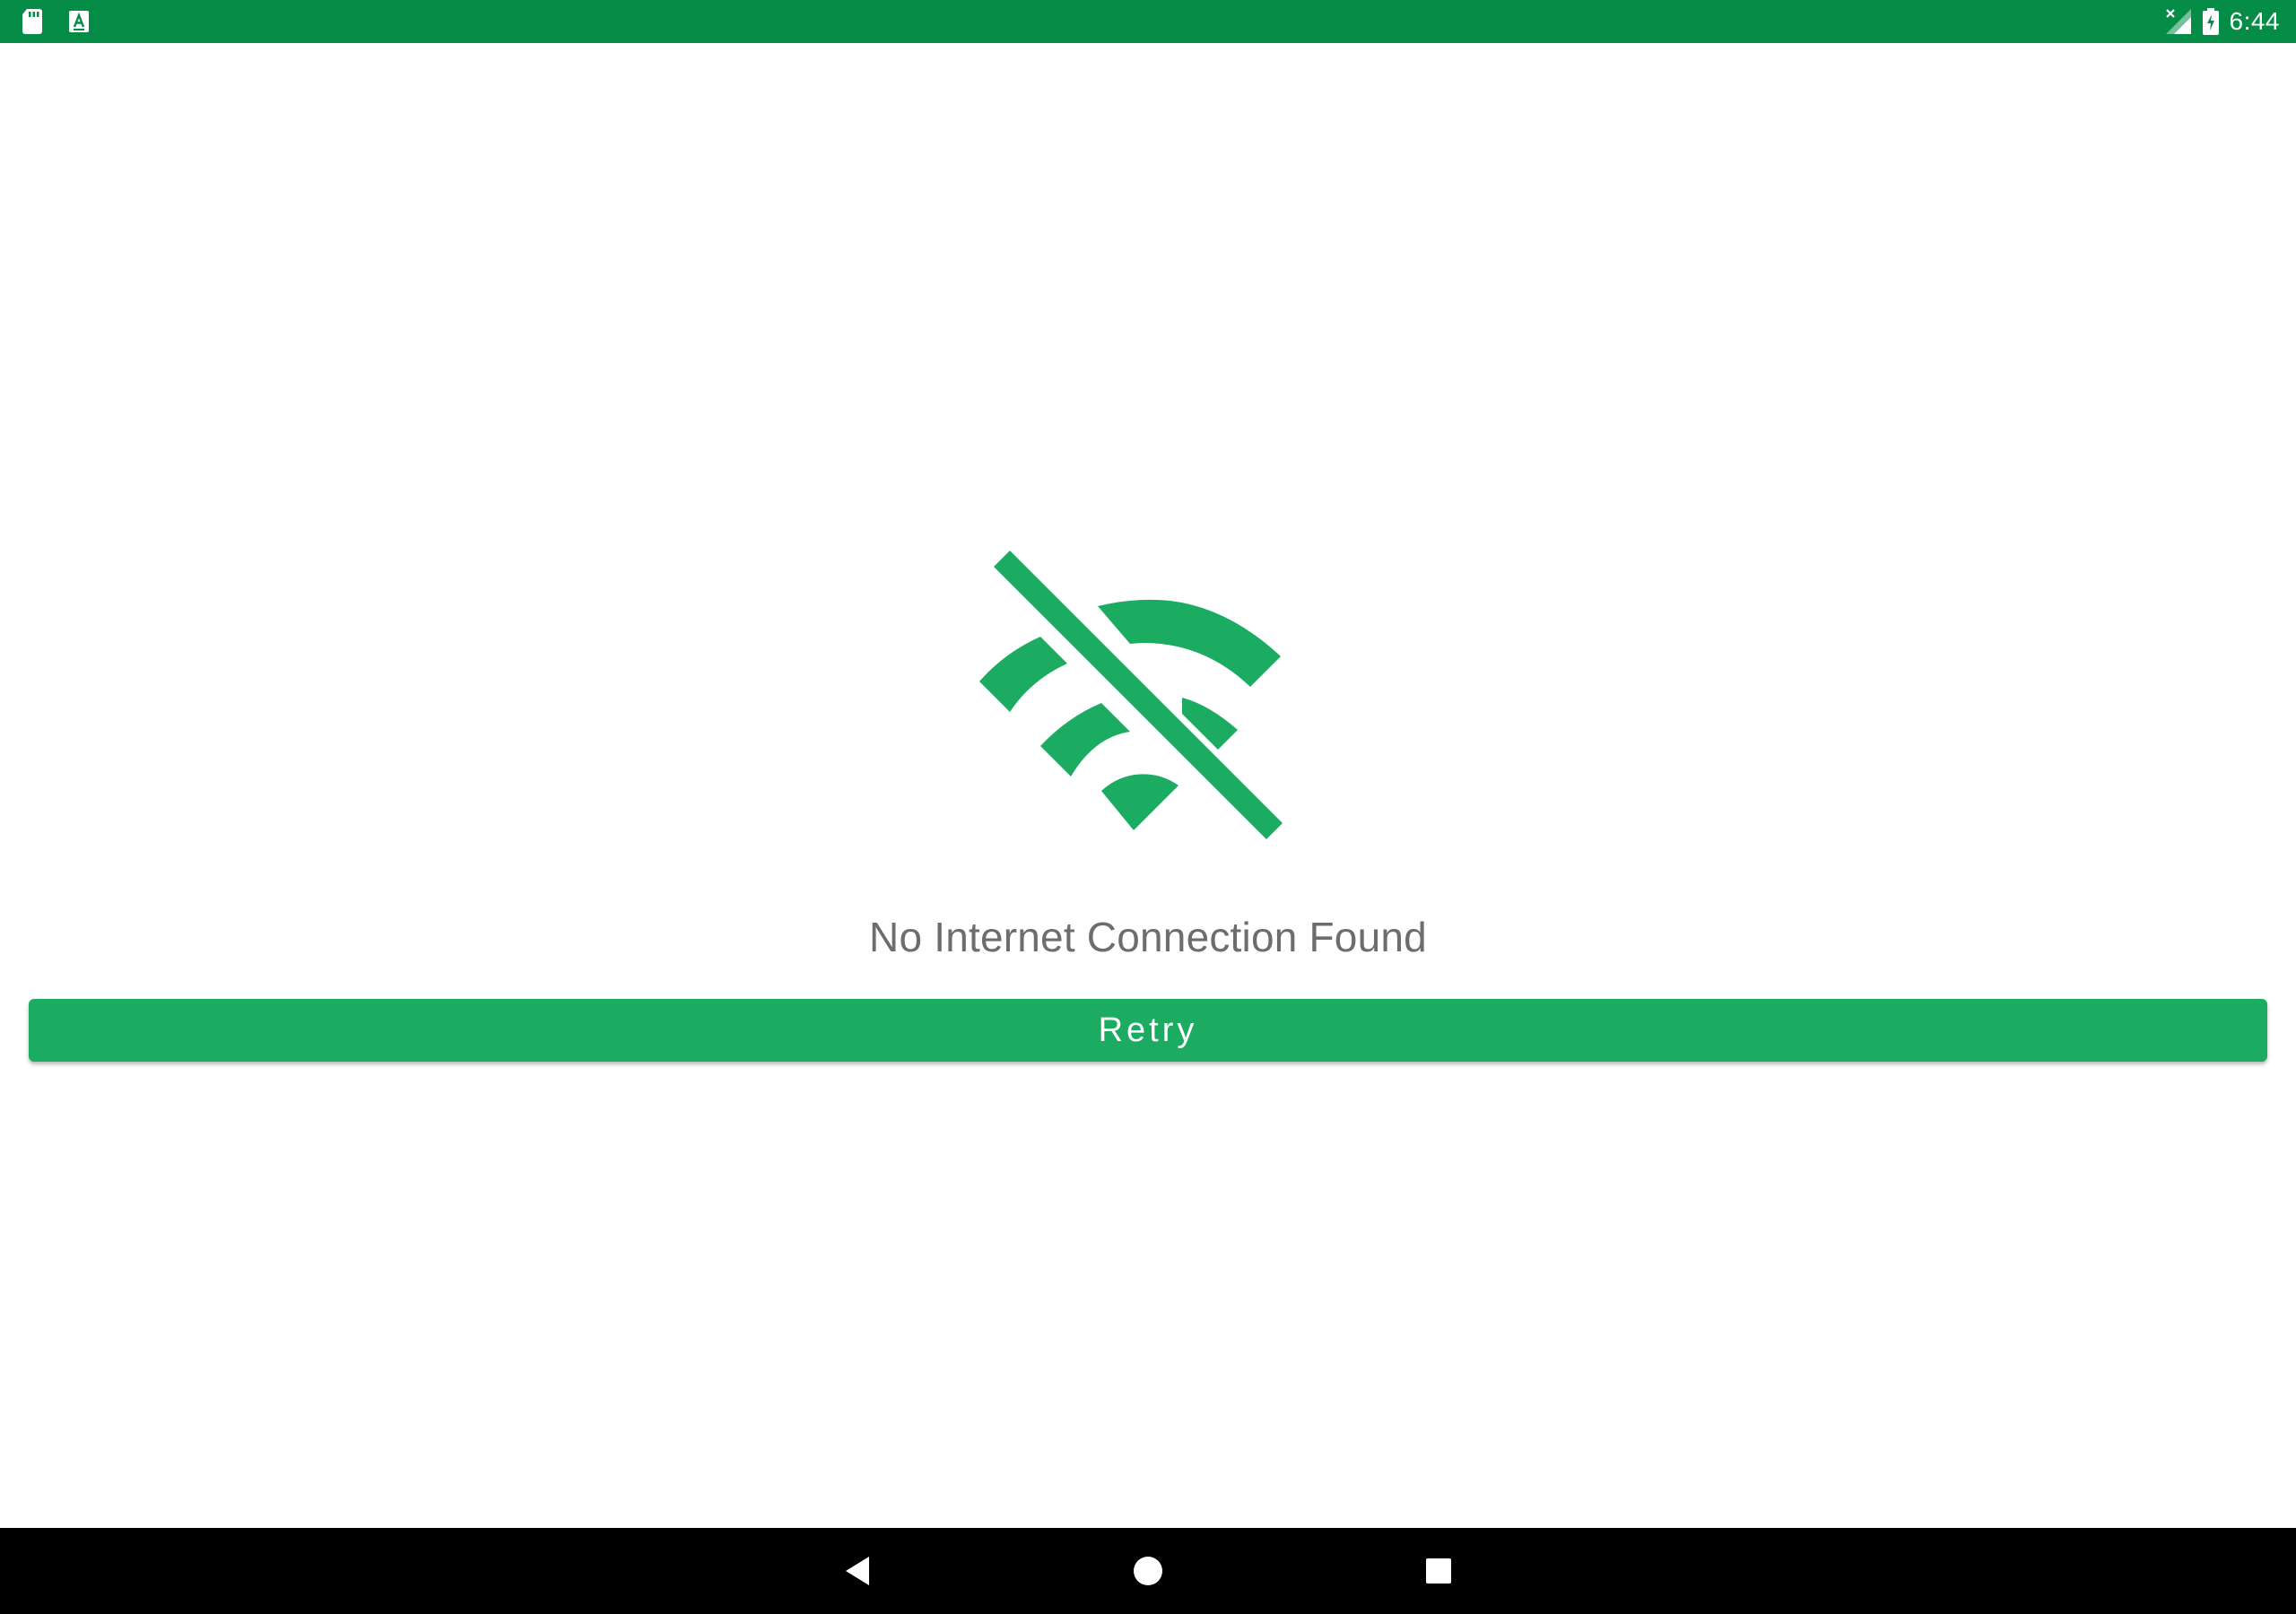 Image resolution: width=2296 pixels, height=1614 pixels. I want to click on battery-charging-icon, so click(2210, 21).